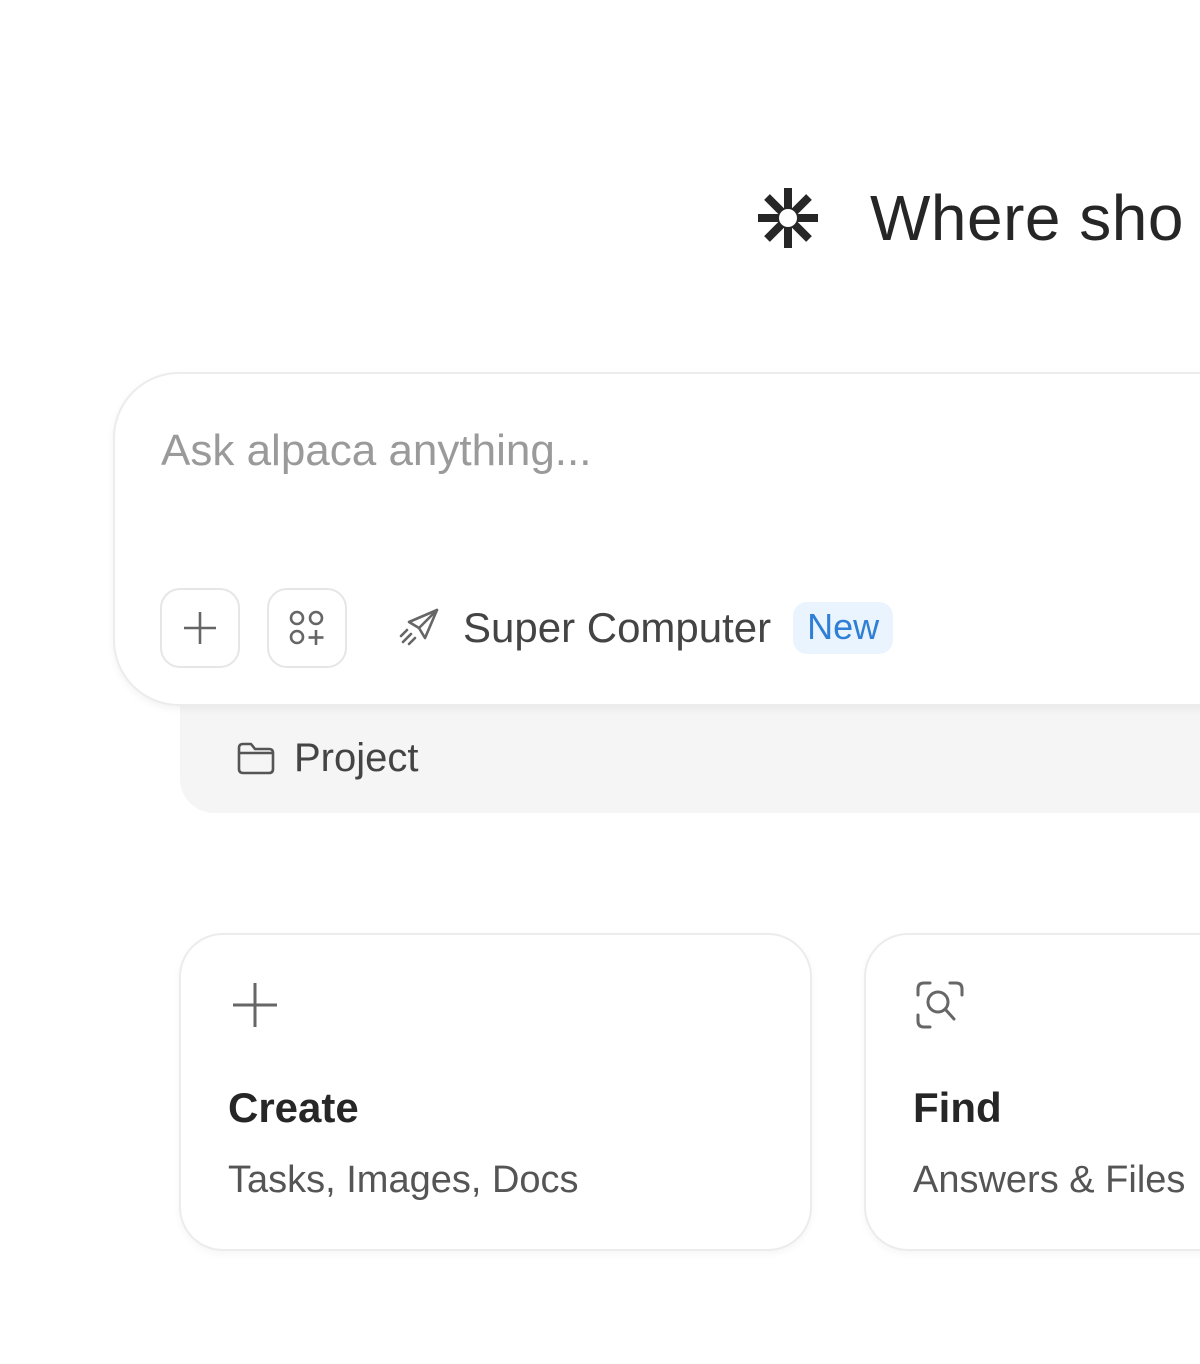  What do you see at coordinates (1027, 218) in the screenshot?
I see `page-title: Where sho` at bounding box center [1027, 218].